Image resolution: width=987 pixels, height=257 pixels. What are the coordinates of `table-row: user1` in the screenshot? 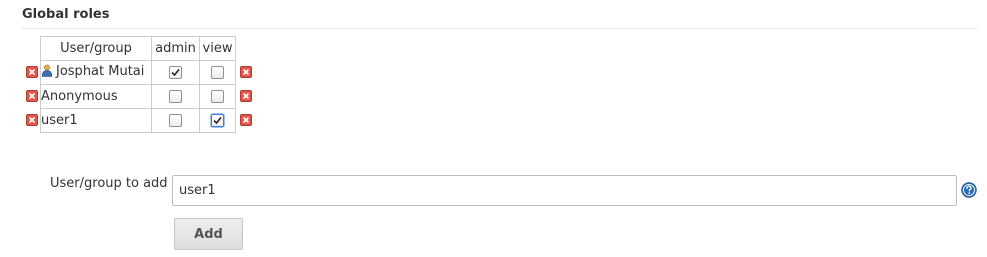 It's located at (138, 120).